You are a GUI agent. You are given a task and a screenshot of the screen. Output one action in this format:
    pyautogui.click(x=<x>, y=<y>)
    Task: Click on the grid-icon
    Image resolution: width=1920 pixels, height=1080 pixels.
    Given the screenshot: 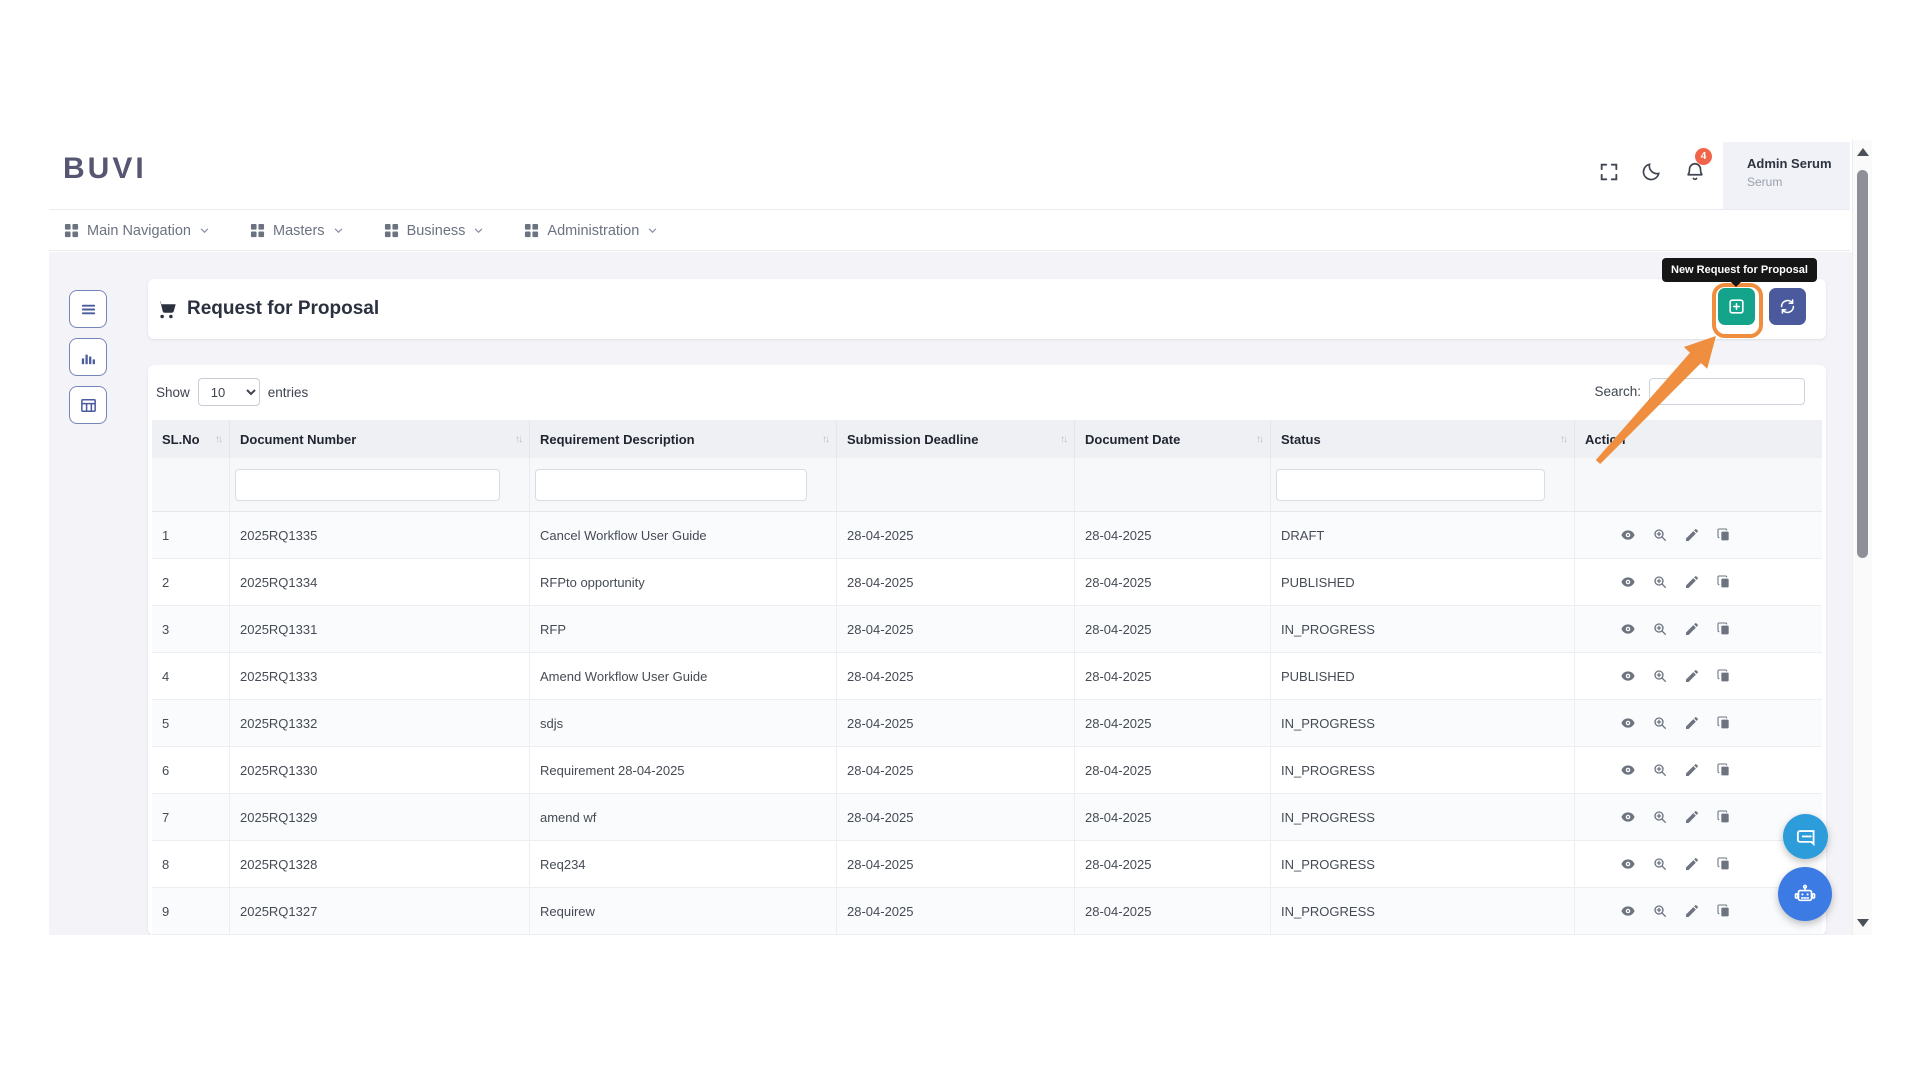 What is the action you would take?
    pyautogui.click(x=532, y=230)
    